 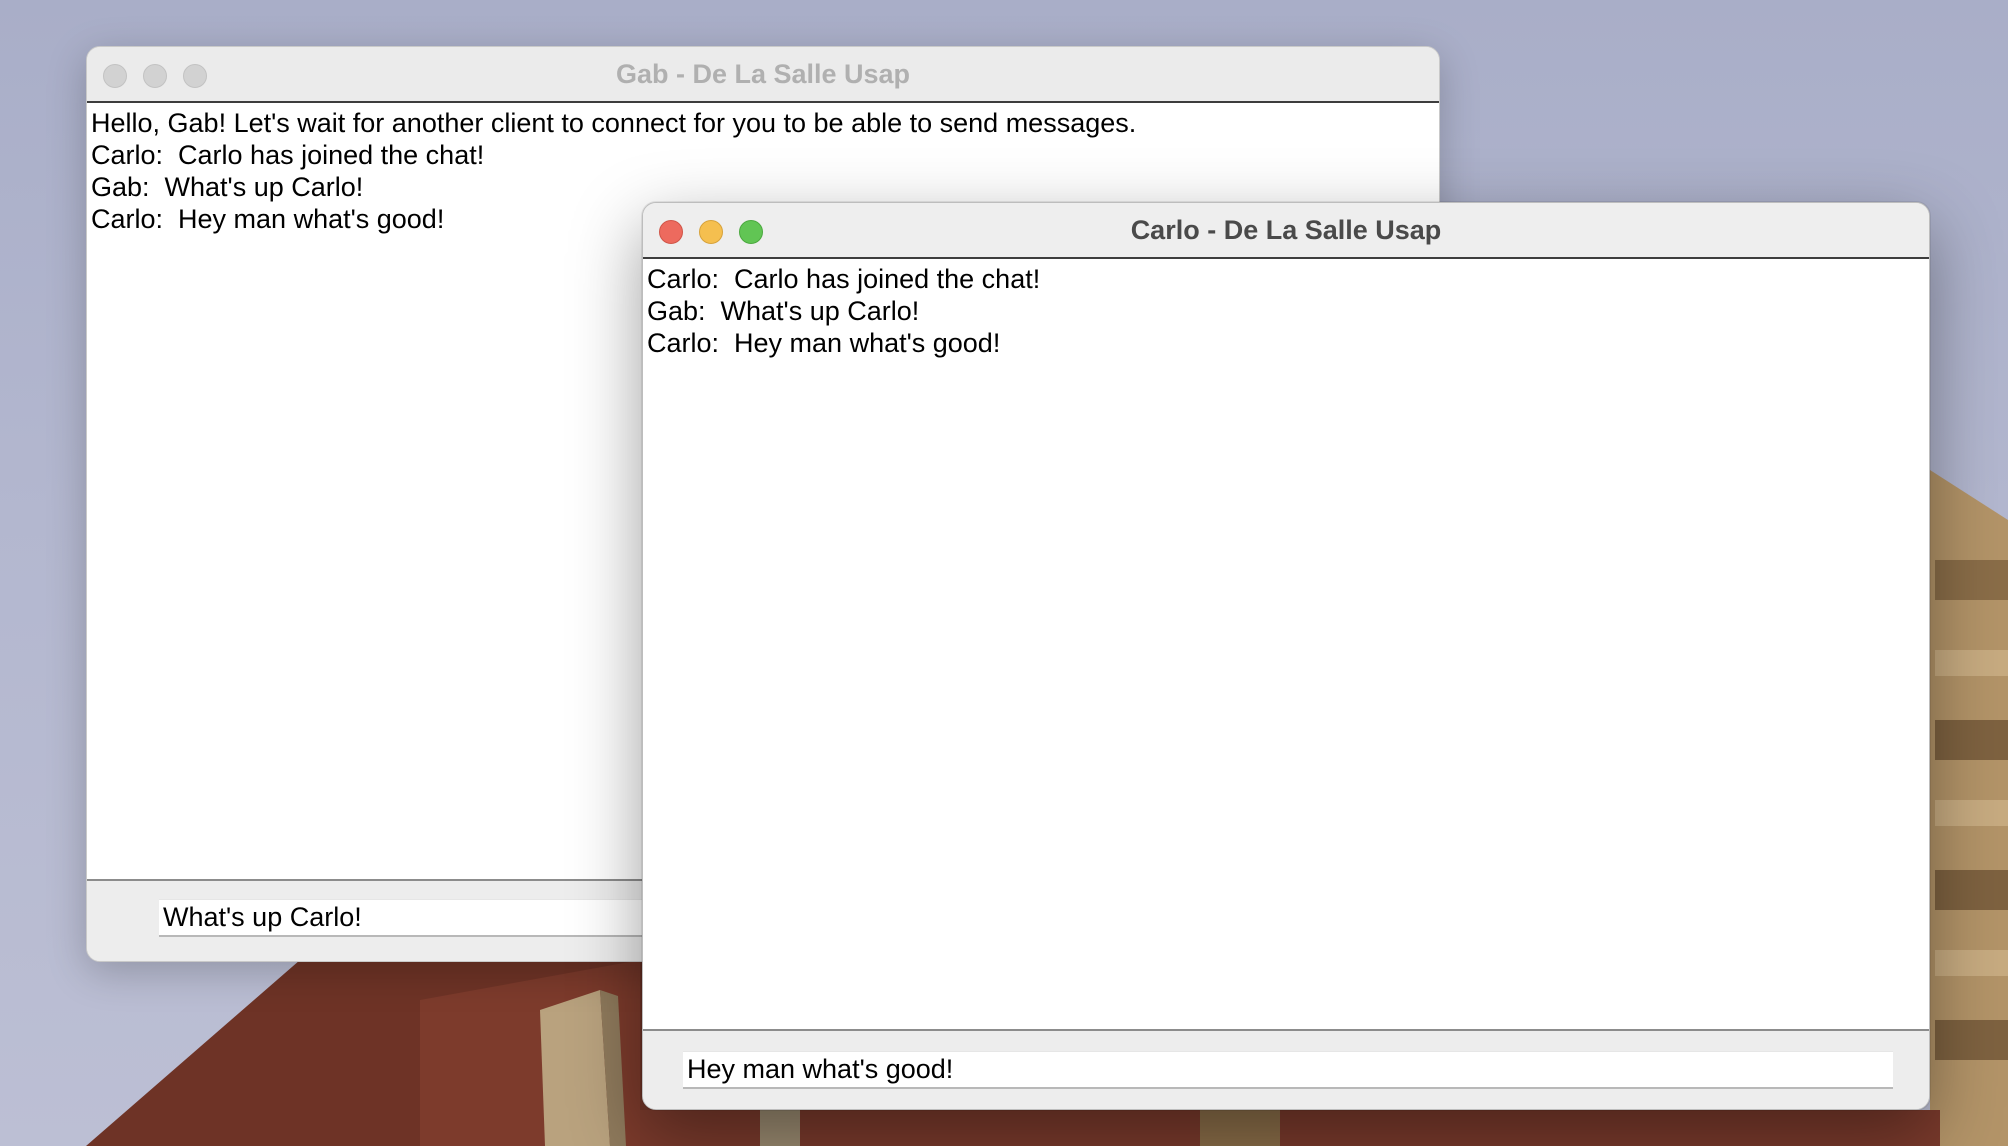 I want to click on window-title: Gab - De La Salle Usap, so click(x=763, y=74).